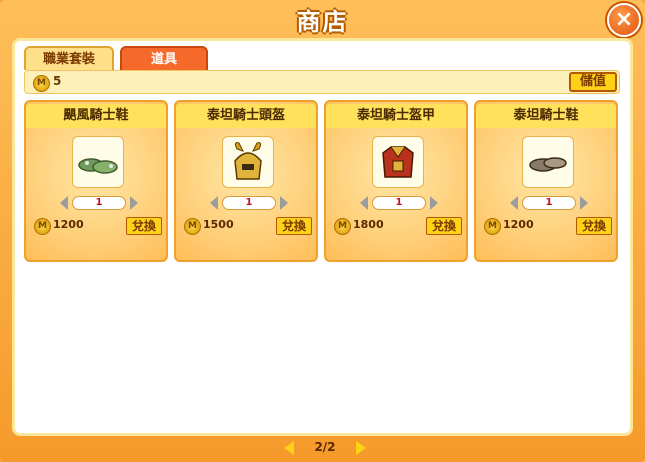  I want to click on item-card: 颶風騎士鞋 1 M 1200 兌換, so click(96, 181).